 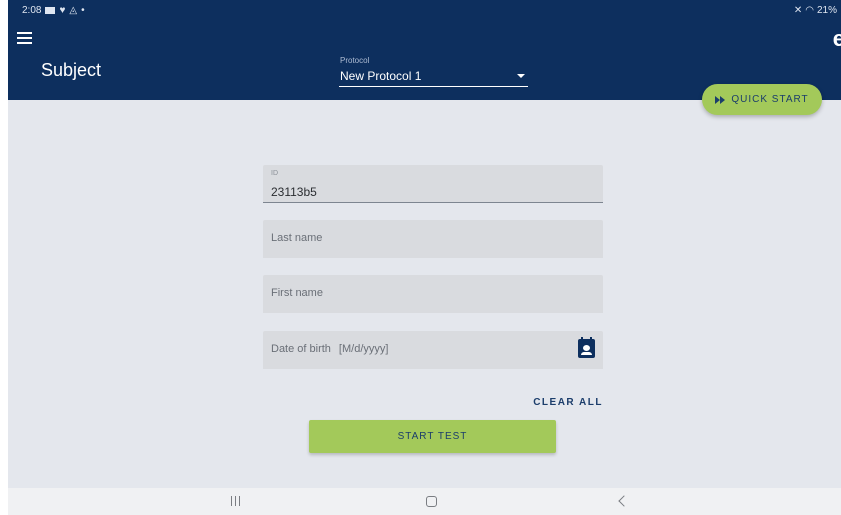 I want to click on dob-format: [M/d/yyyy], so click(x=363, y=349).